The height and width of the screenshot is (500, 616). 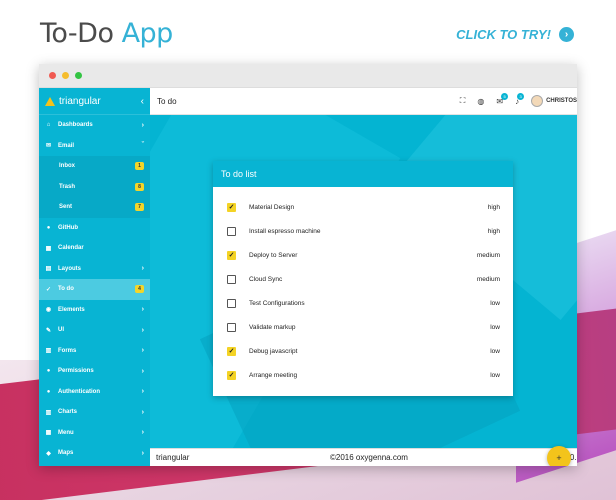 What do you see at coordinates (48, 269) in the screenshot?
I see `sidebar-item-icon: ▤` at bounding box center [48, 269].